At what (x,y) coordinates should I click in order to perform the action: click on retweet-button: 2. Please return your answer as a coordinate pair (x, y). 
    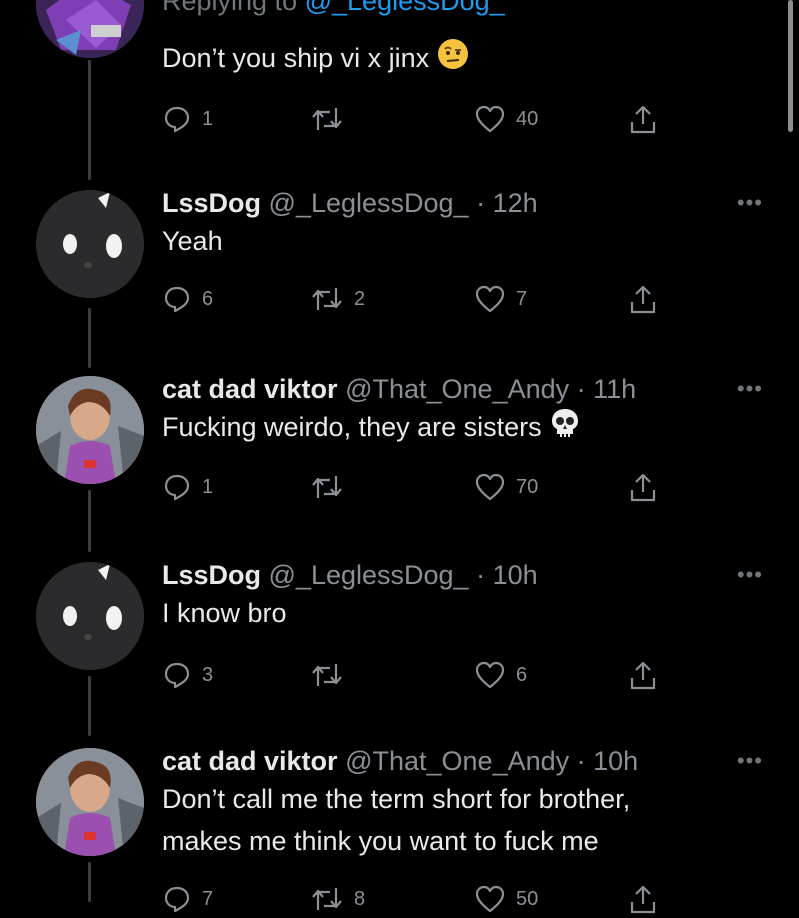
    Looking at the image, I should click on (337, 299).